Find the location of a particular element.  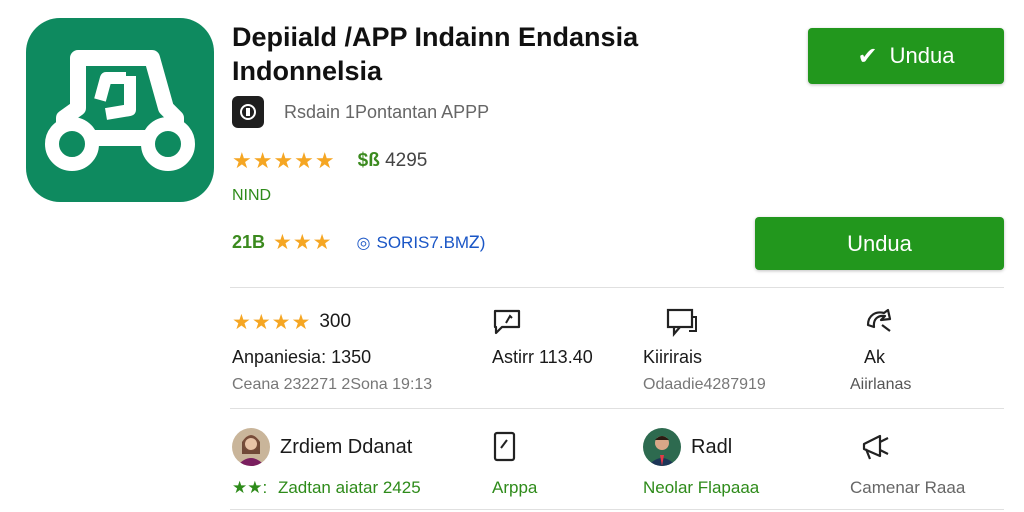

price-value: 4295 is located at coordinates (406, 160).